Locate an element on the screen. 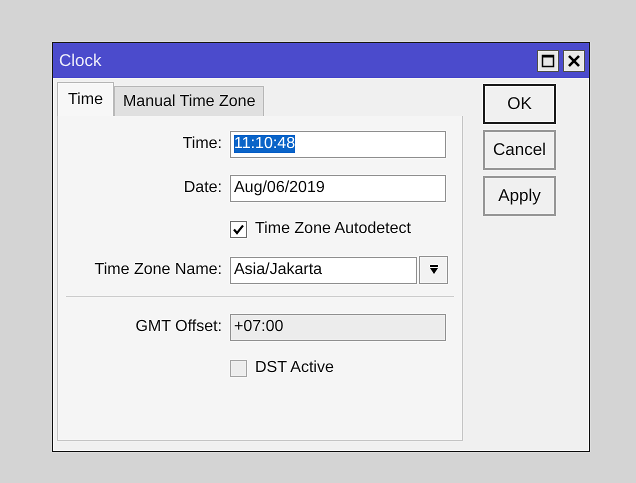 The image size is (636, 483). field-value: Asia/Jakarta is located at coordinates (278, 270).